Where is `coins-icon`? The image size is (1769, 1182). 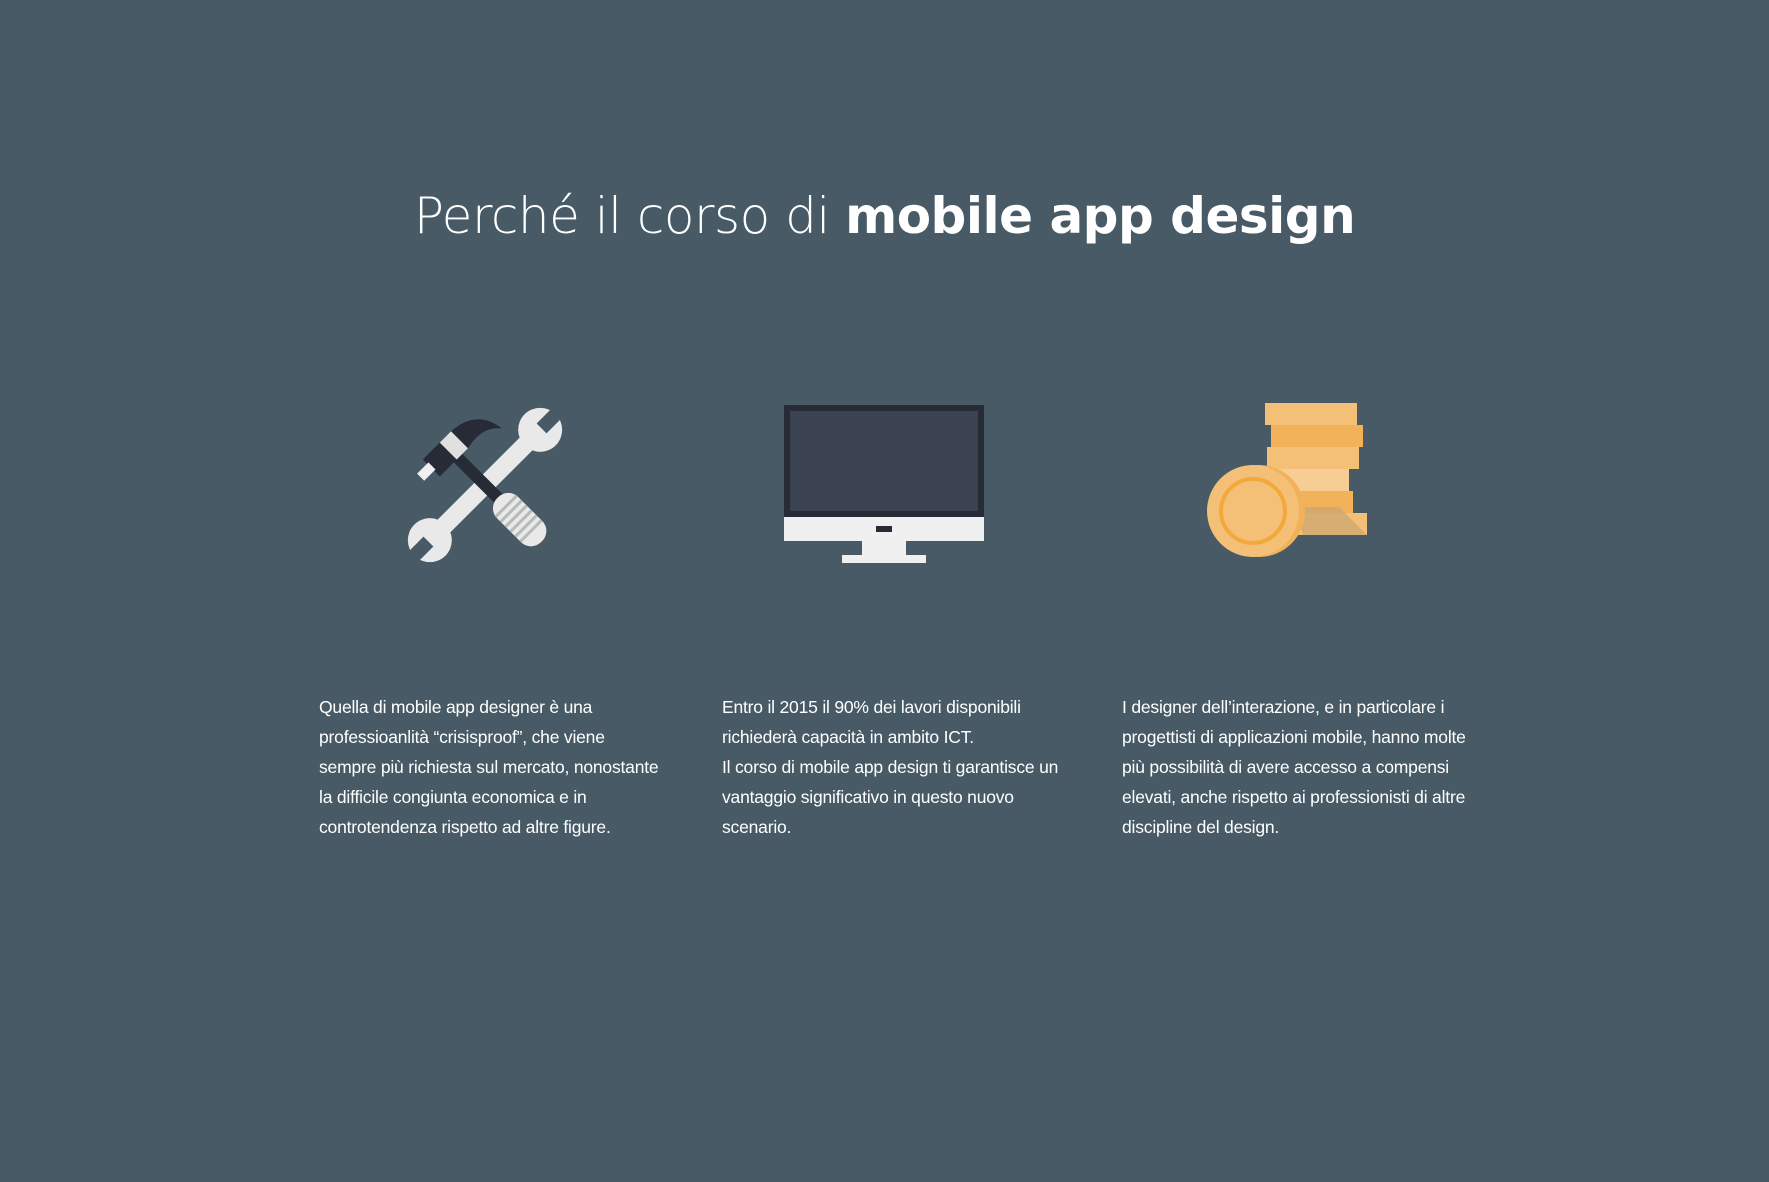
coins-icon is located at coordinates (1303, 485).